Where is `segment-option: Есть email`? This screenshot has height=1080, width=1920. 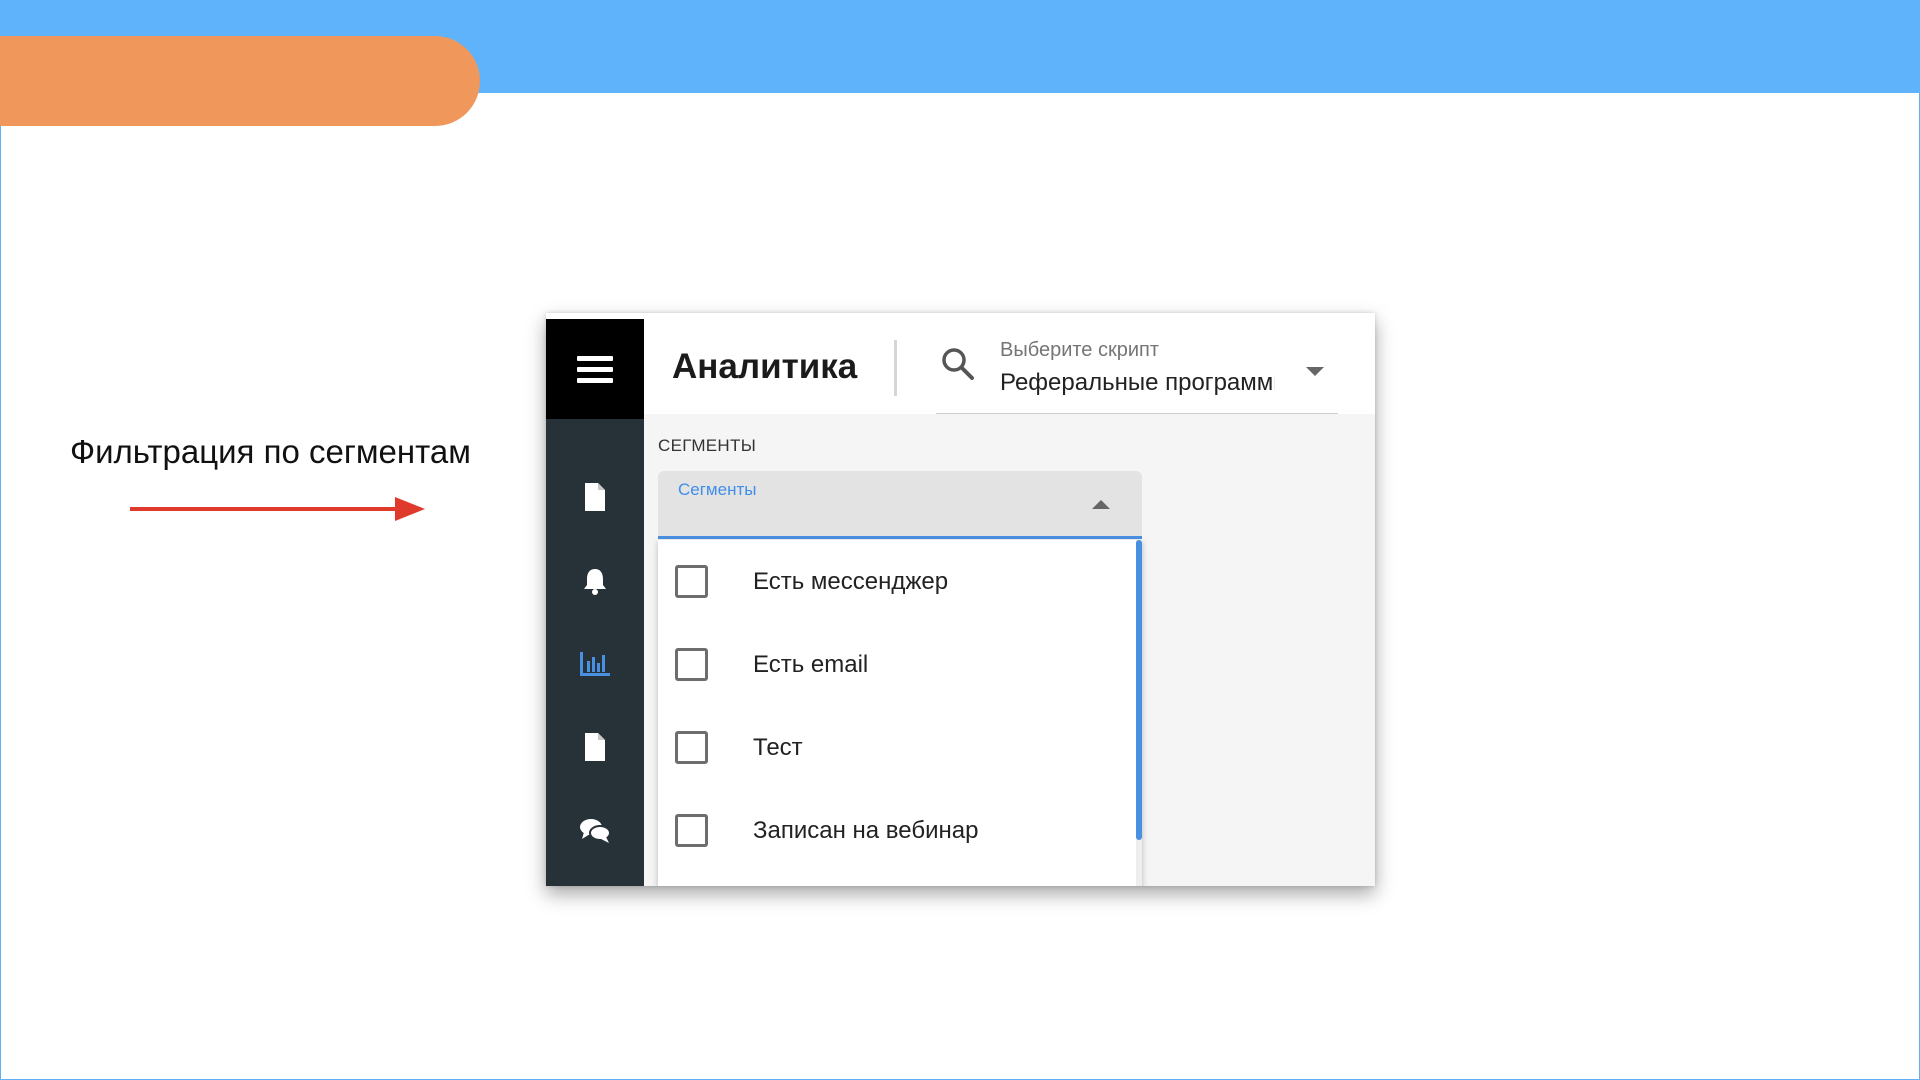 segment-option: Есть email is located at coordinates (897, 664).